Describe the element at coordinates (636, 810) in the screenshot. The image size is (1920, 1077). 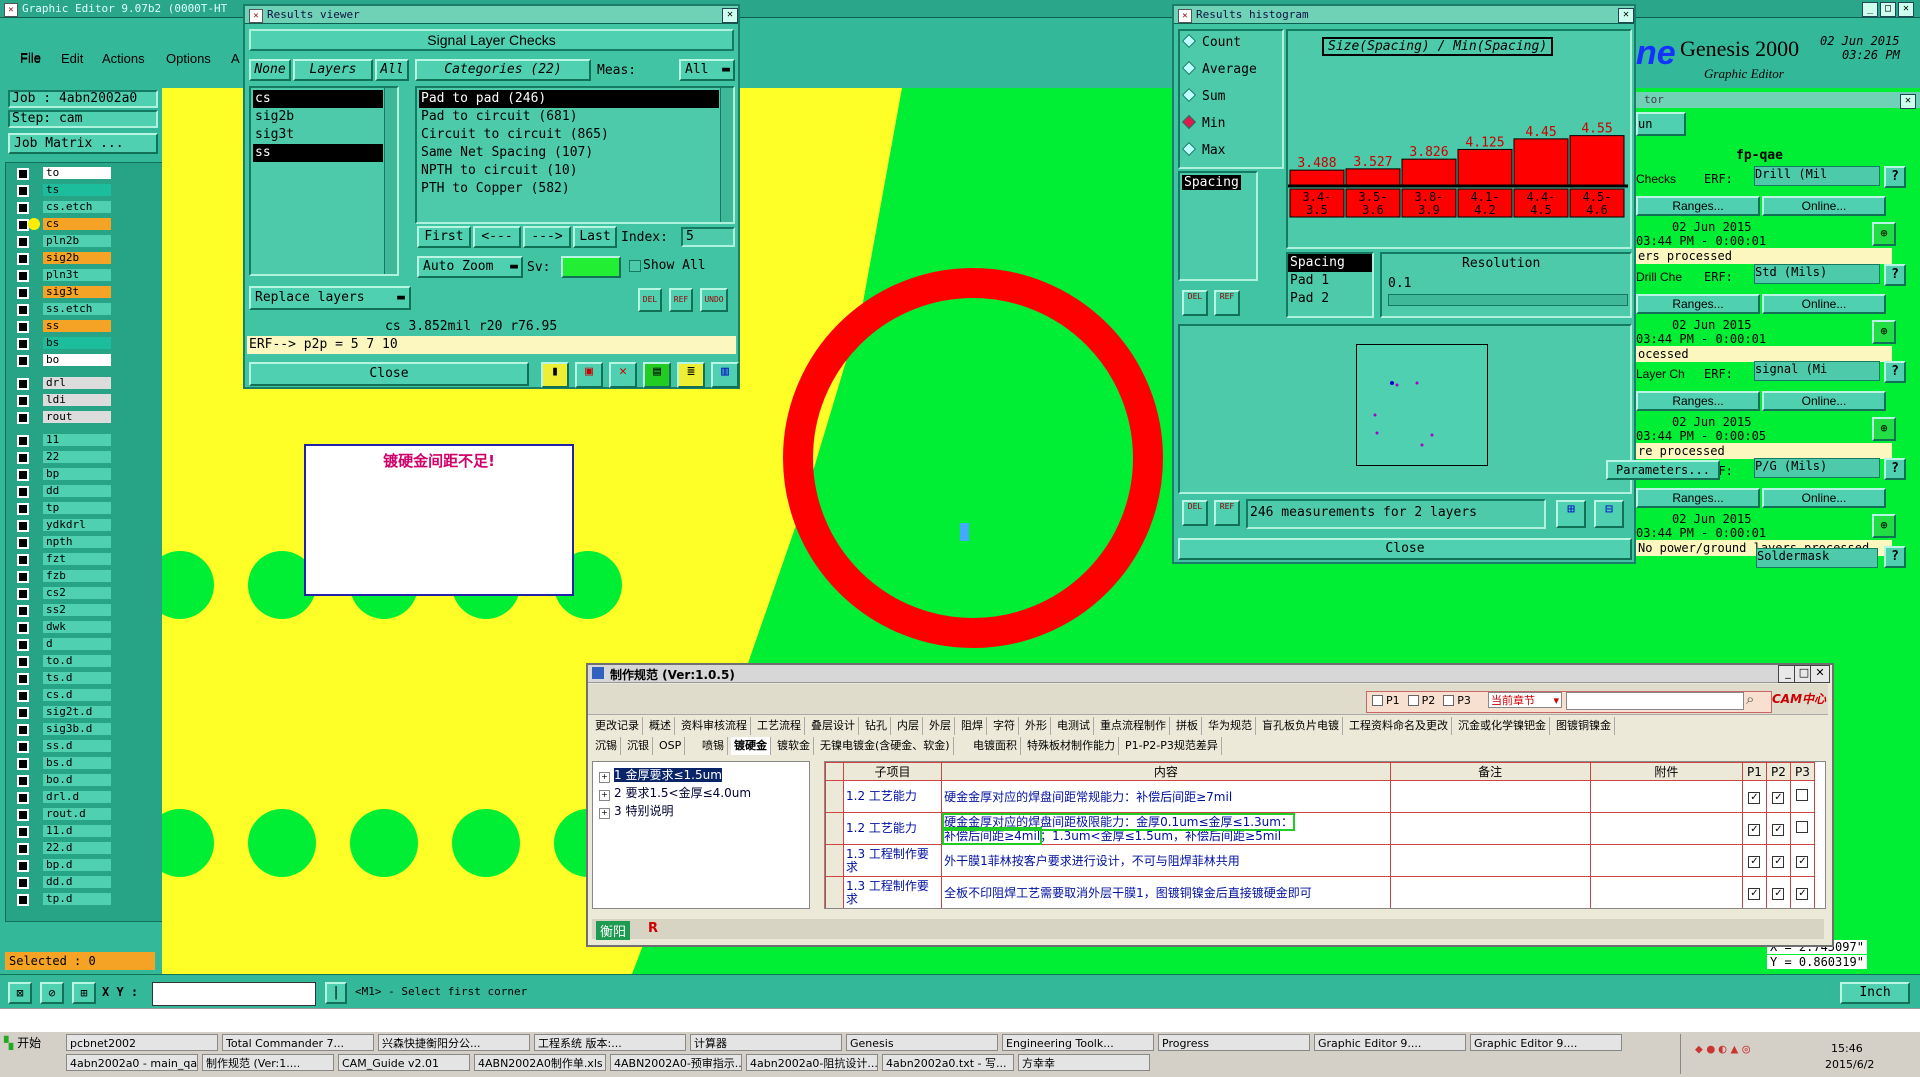
I see `tree-item: +3 特别说明` at that location.